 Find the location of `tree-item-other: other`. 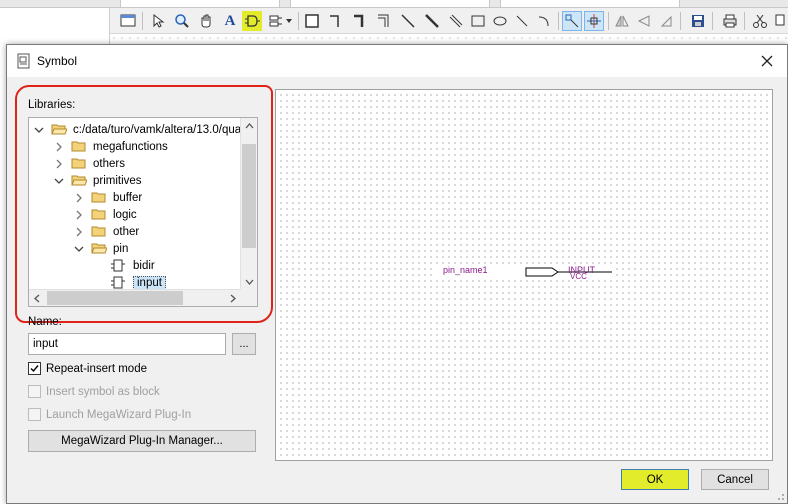

tree-item-other: other is located at coordinates (106, 231).